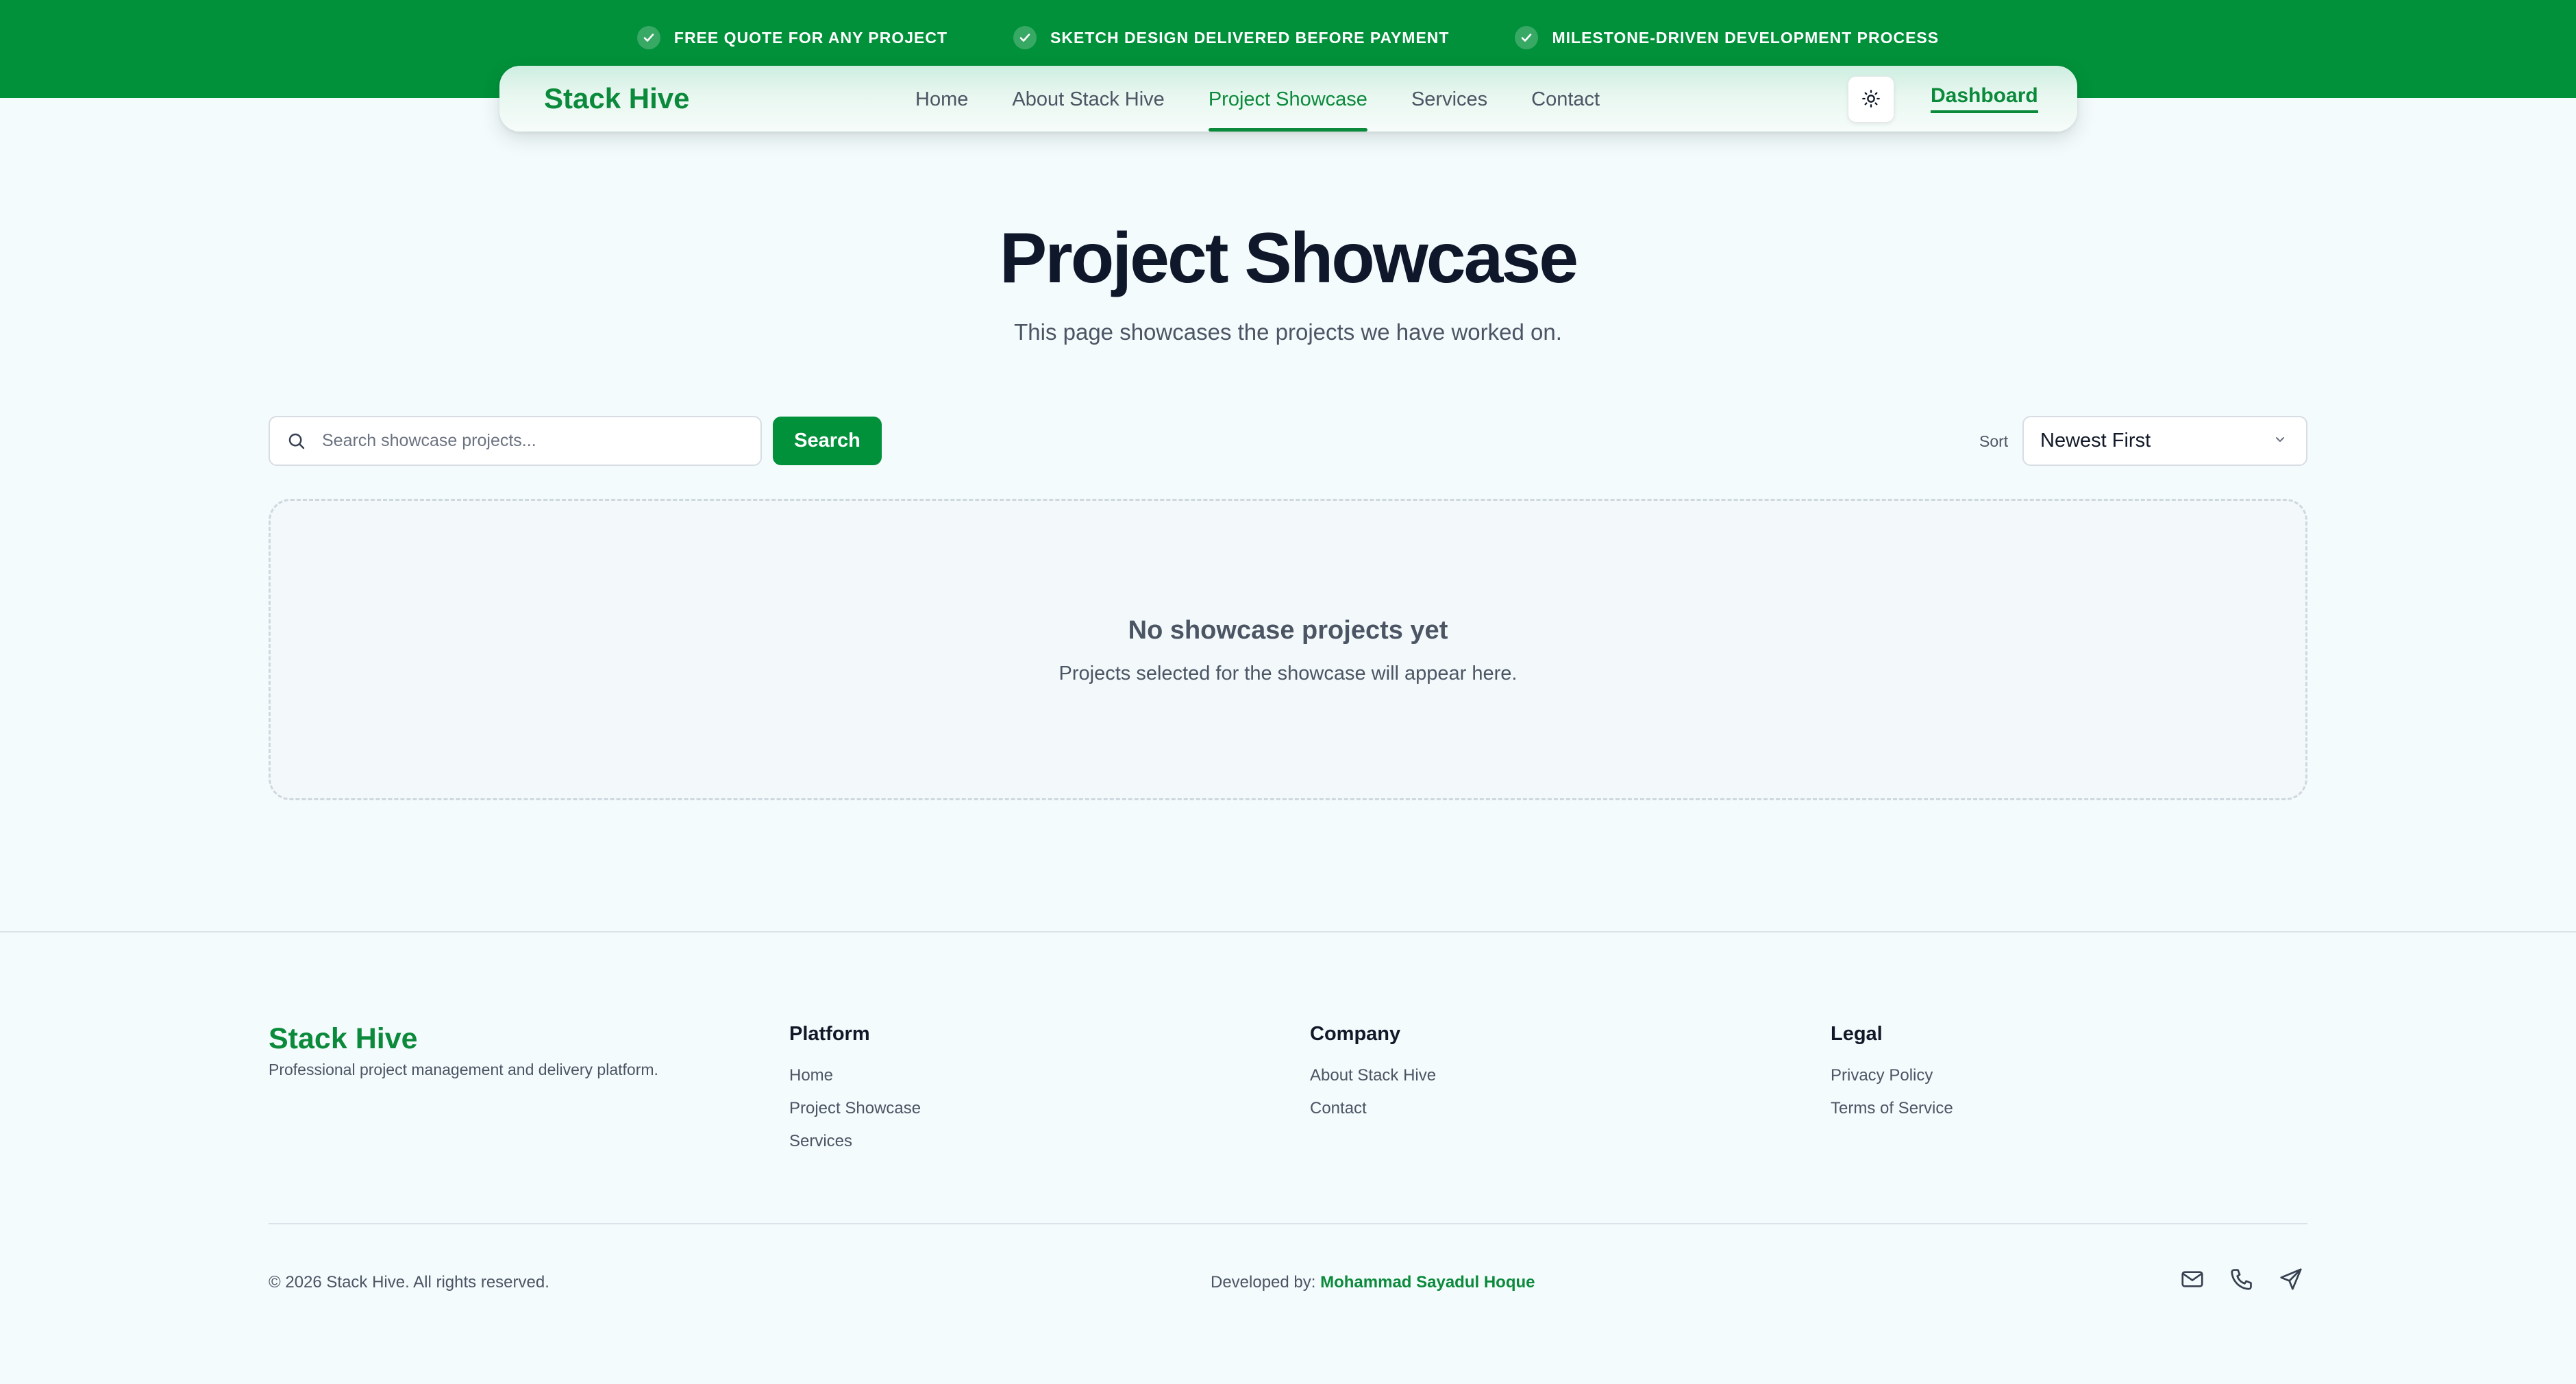  Describe the element at coordinates (1449, 99) in the screenshot. I see `nav-link-services: Services` at that location.